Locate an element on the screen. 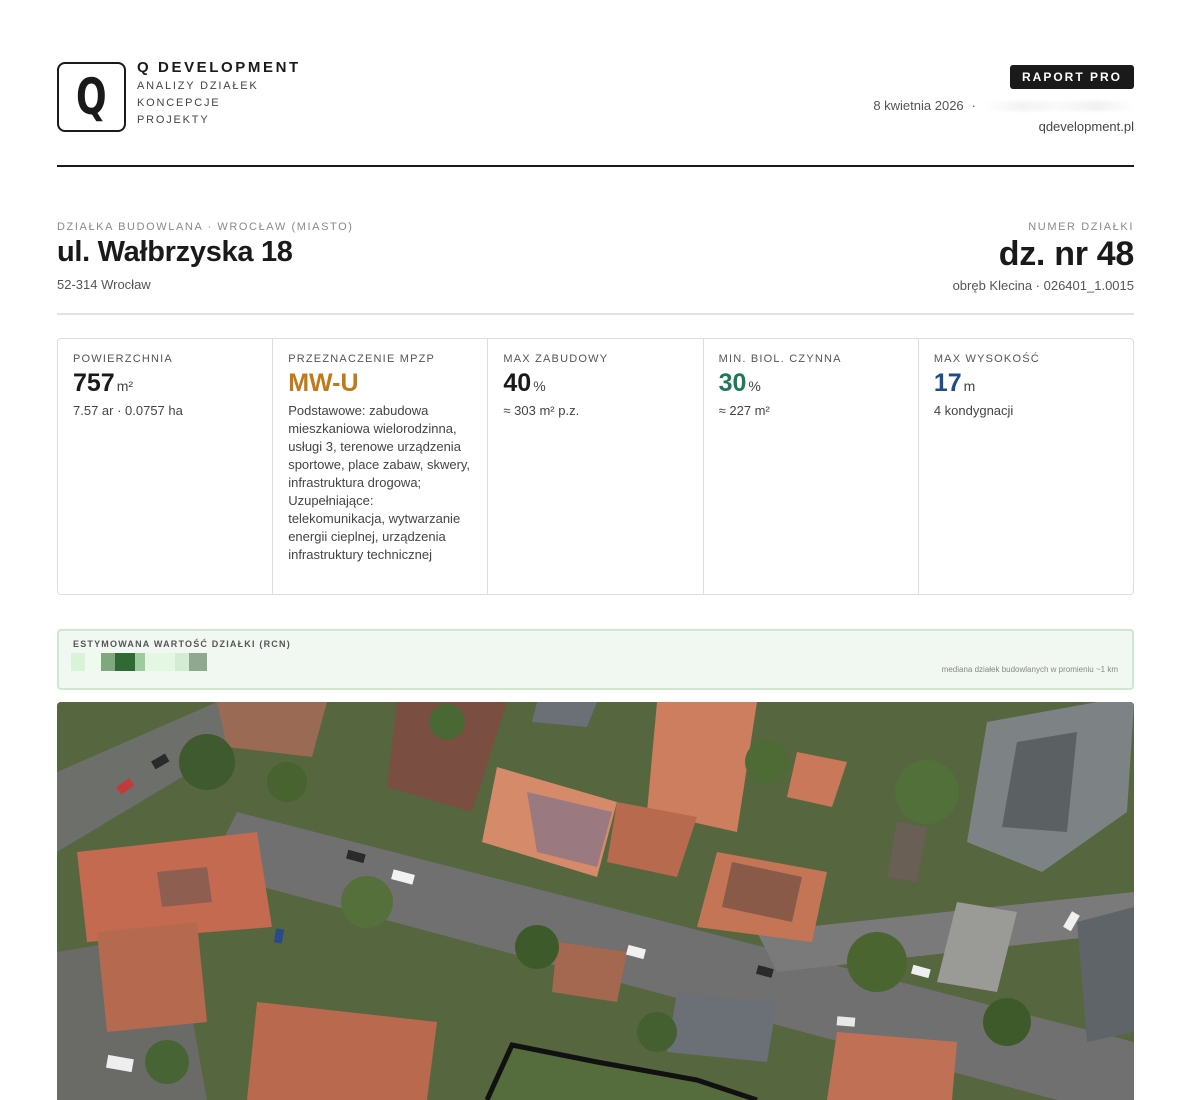  website-link: qdevelopment.pl is located at coordinates (1003, 126).